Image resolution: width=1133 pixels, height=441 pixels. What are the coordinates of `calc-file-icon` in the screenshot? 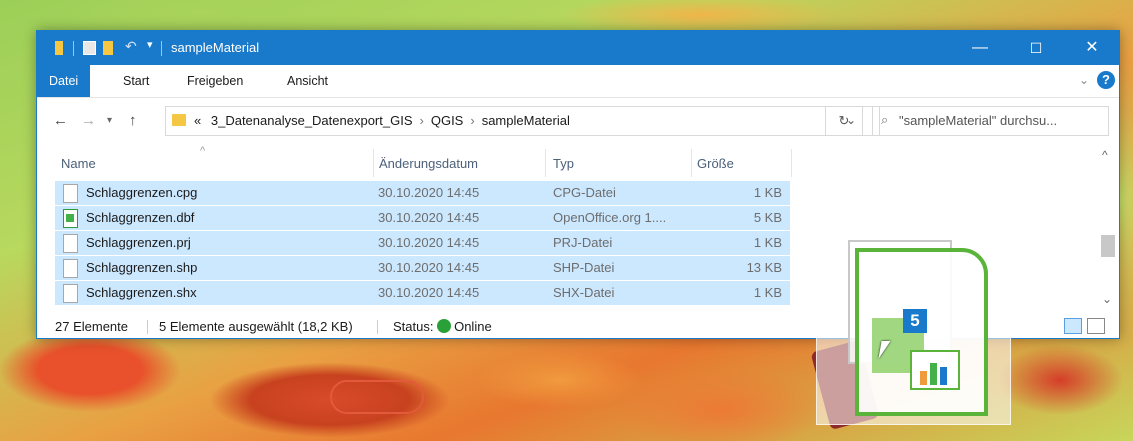 It's located at (70, 218).